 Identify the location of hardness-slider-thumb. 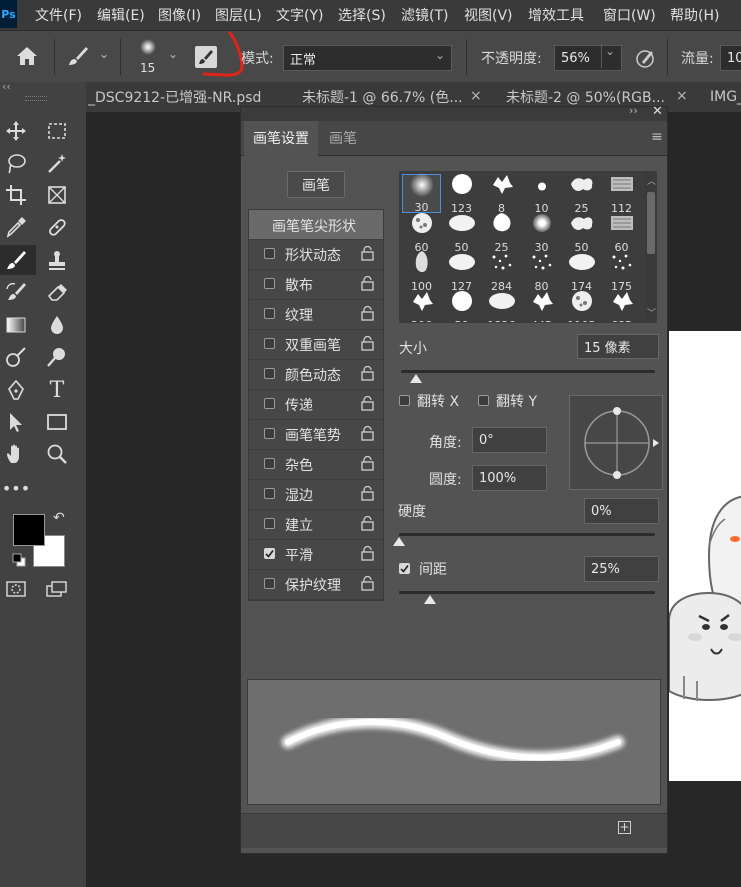
(399, 541).